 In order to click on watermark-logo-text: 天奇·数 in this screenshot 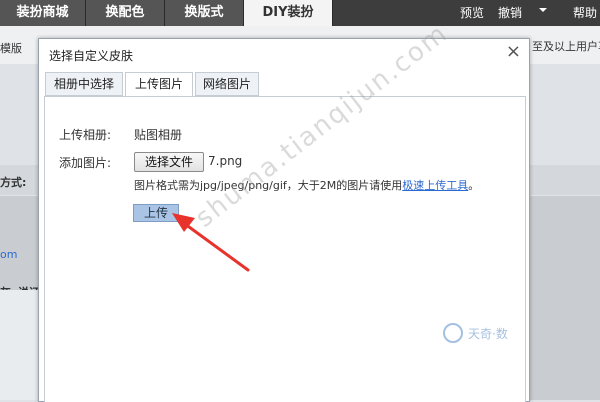, I will do `click(488, 334)`.